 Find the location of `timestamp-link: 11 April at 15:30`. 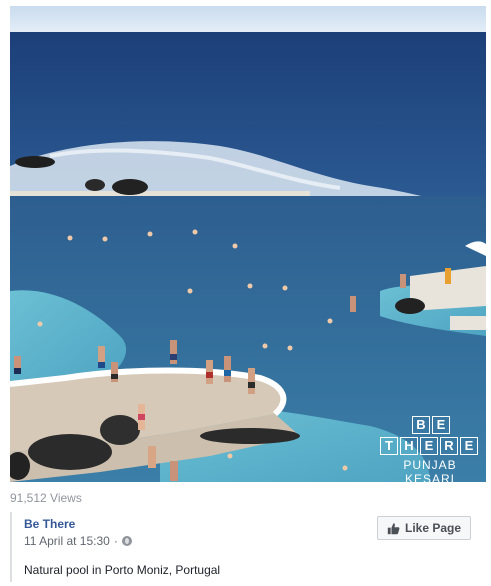

timestamp-link: 11 April at 15:30 is located at coordinates (67, 541).